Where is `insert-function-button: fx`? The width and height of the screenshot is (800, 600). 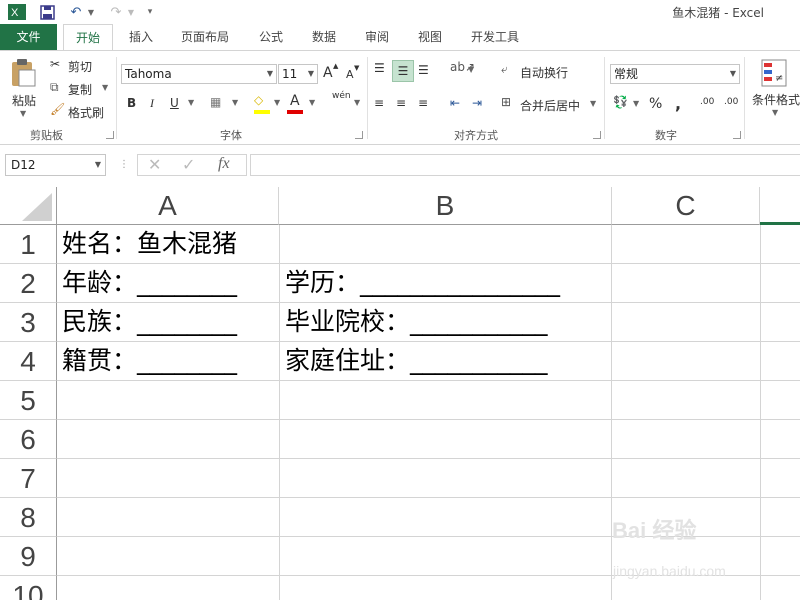
insert-function-button: fx is located at coordinates (224, 164).